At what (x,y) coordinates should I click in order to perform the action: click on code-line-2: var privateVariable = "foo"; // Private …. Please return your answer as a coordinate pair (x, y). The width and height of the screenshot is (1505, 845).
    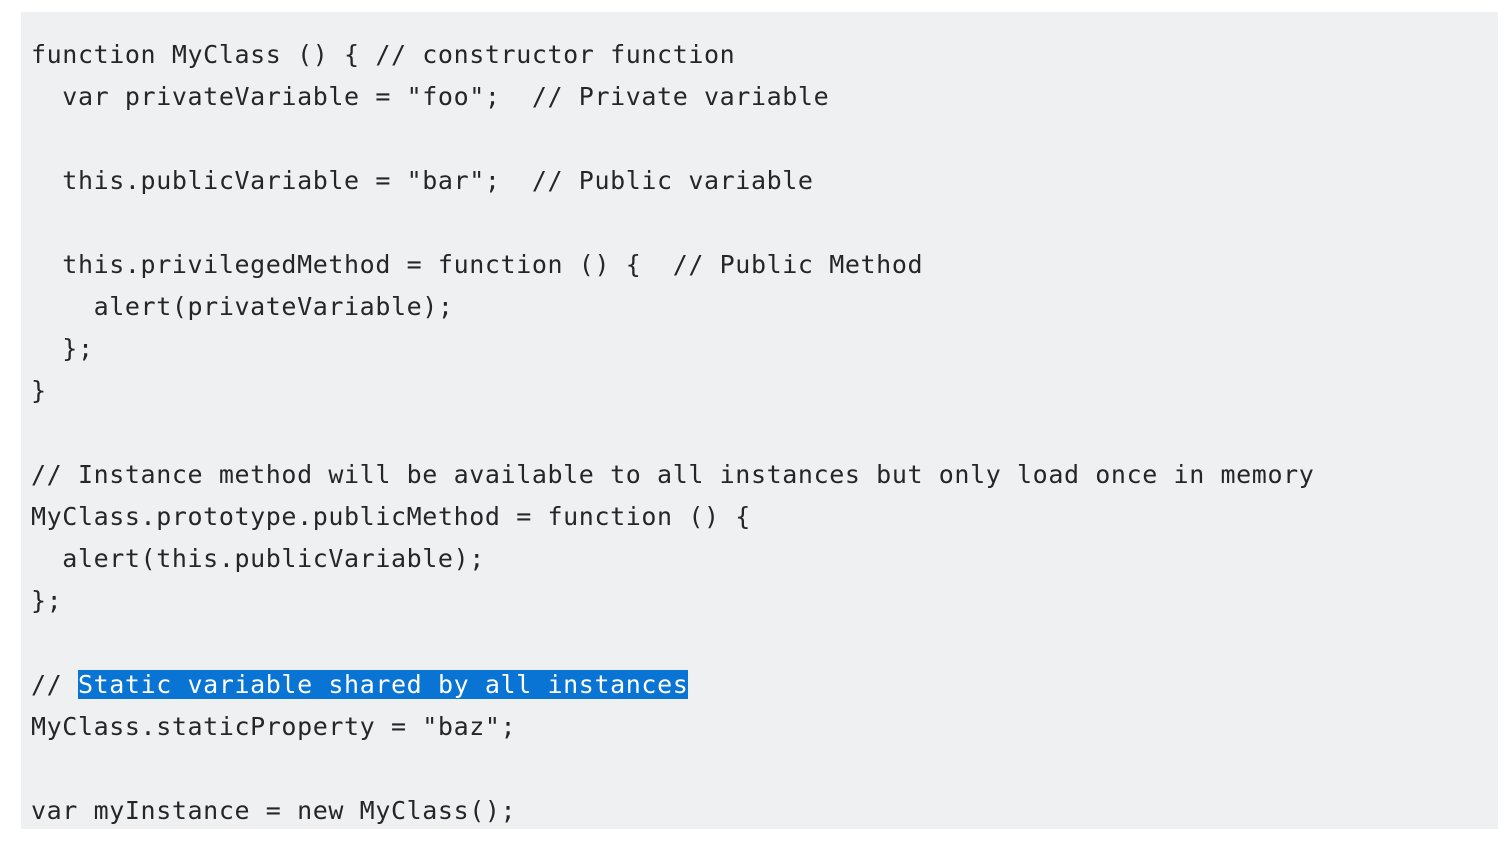
    Looking at the image, I should click on (430, 96).